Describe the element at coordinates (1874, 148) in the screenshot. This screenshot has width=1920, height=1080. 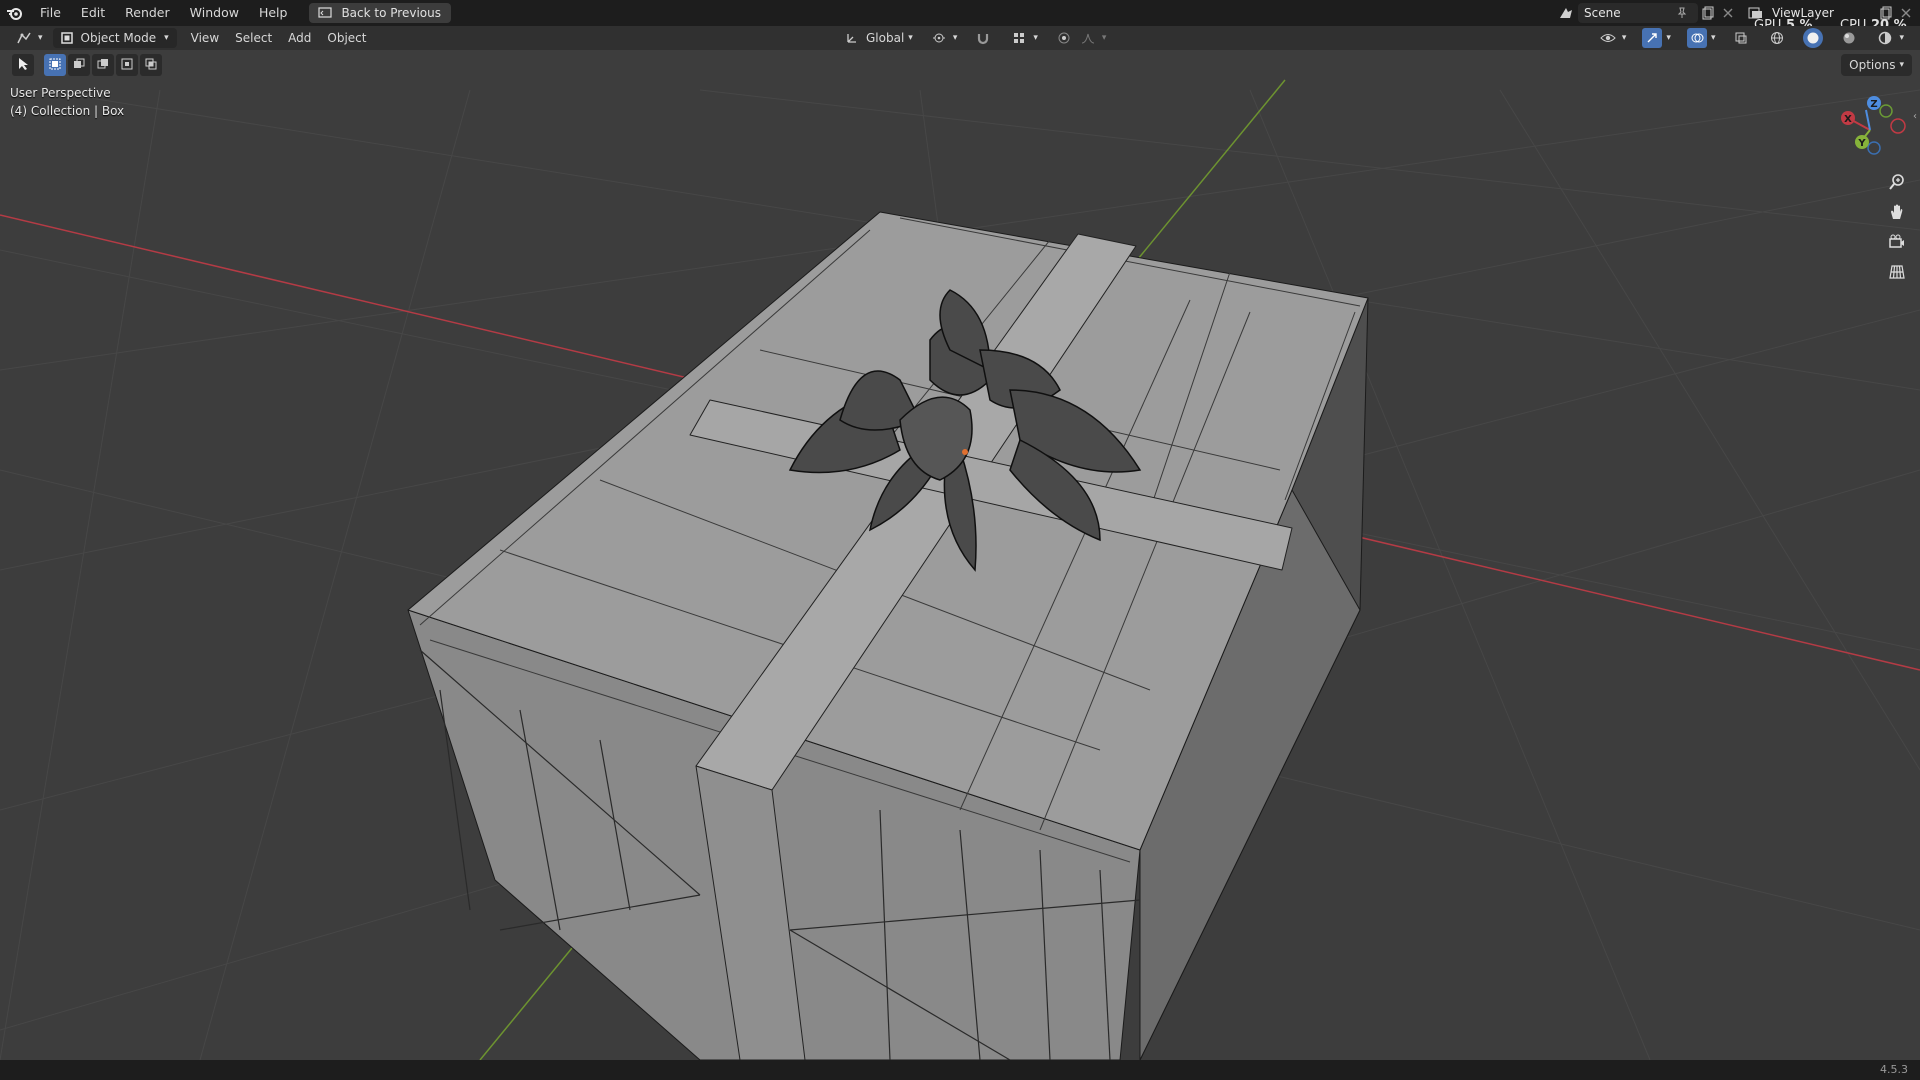
I see `gizmo-neg-z` at that location.